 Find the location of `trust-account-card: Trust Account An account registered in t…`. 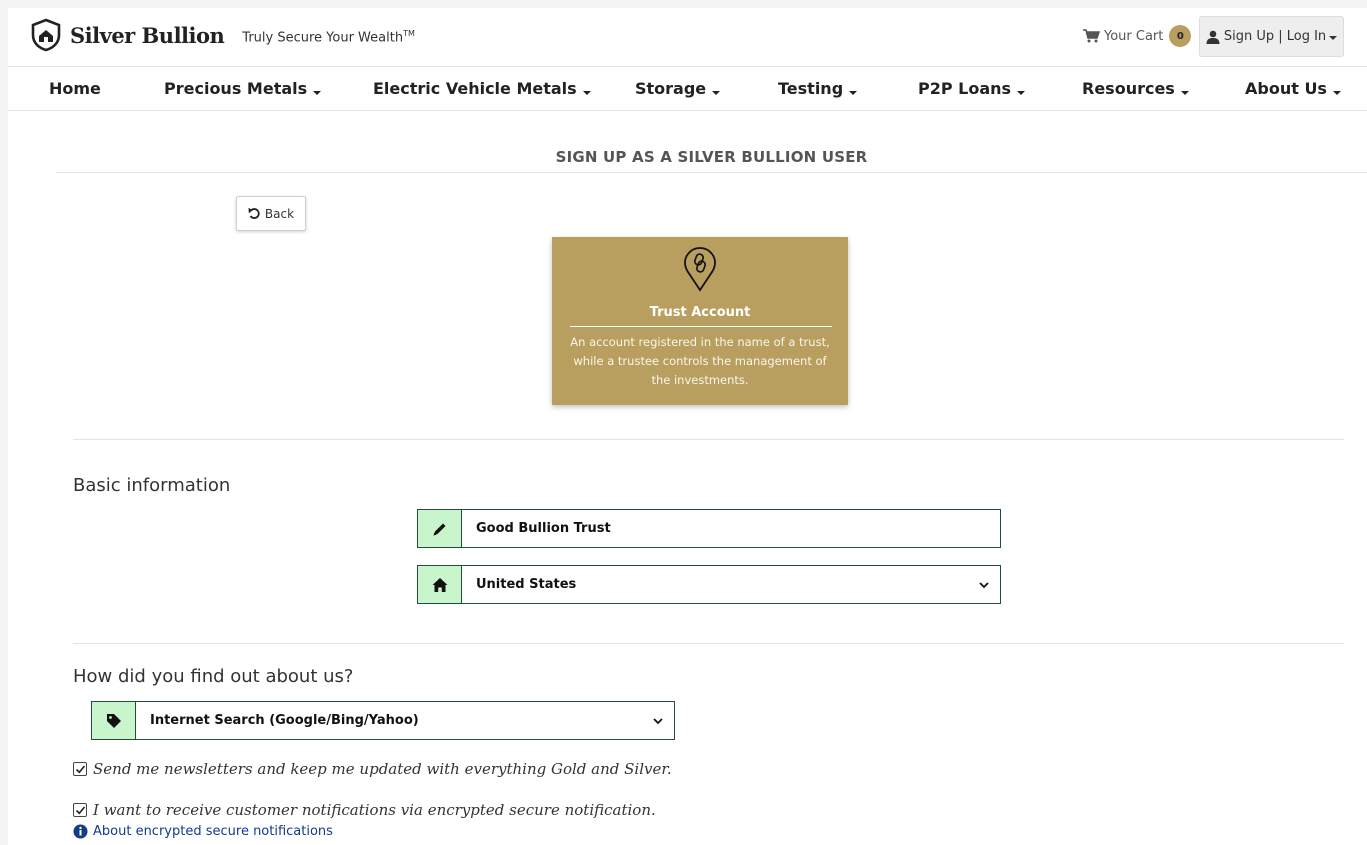

trust-account-card: Trust Account An account registered in t… is located at coordinates (700, 321).